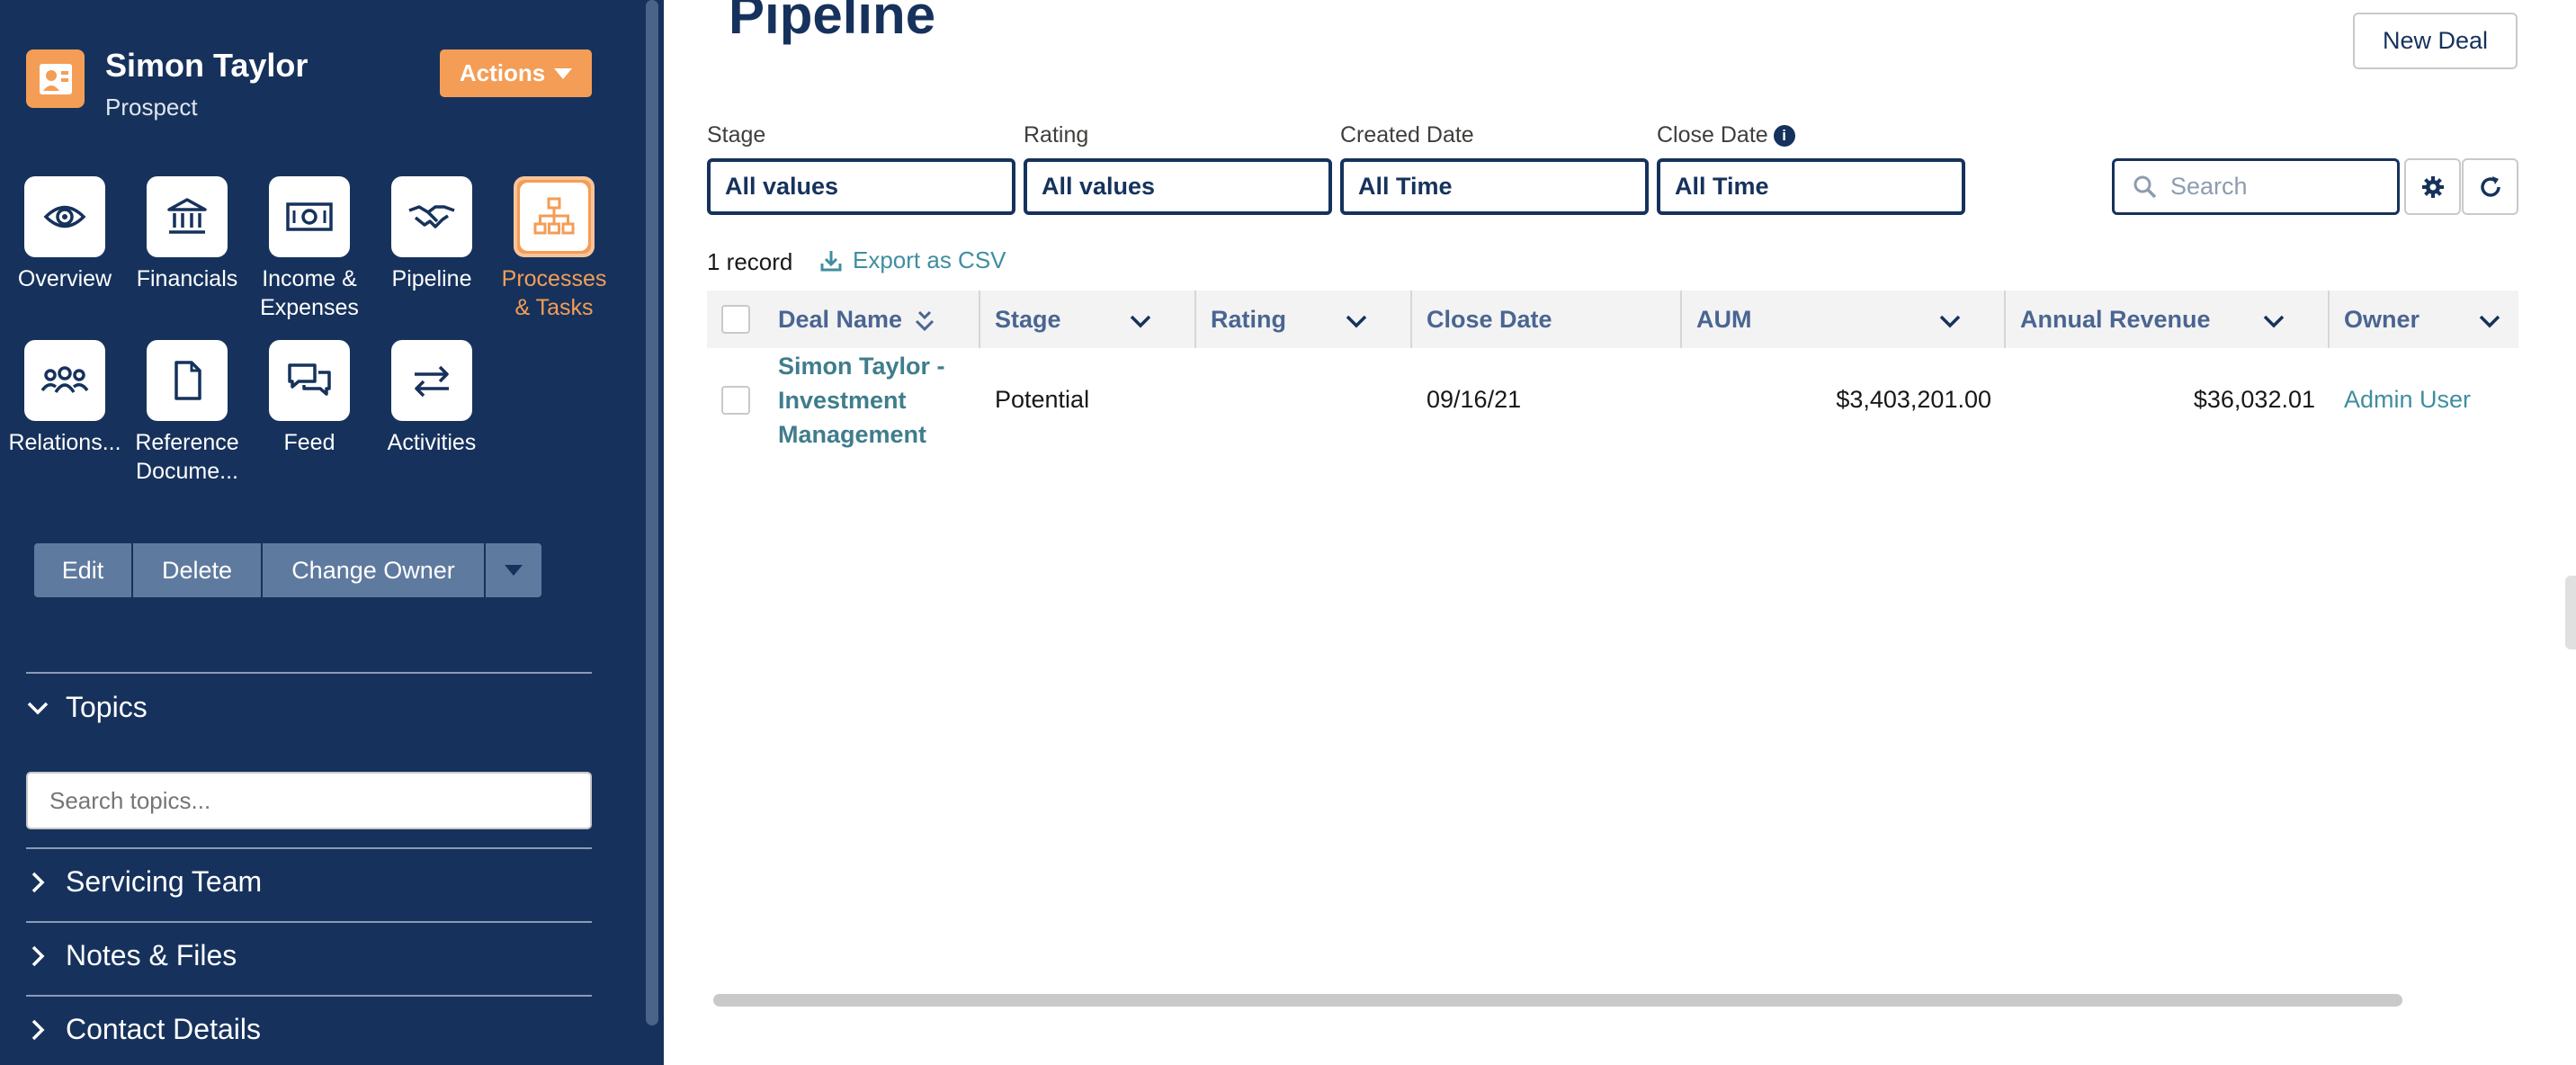 The height and width of the screenshot is (1065, 2576). I want to click on select-all-checkbox, so click(735, 319).